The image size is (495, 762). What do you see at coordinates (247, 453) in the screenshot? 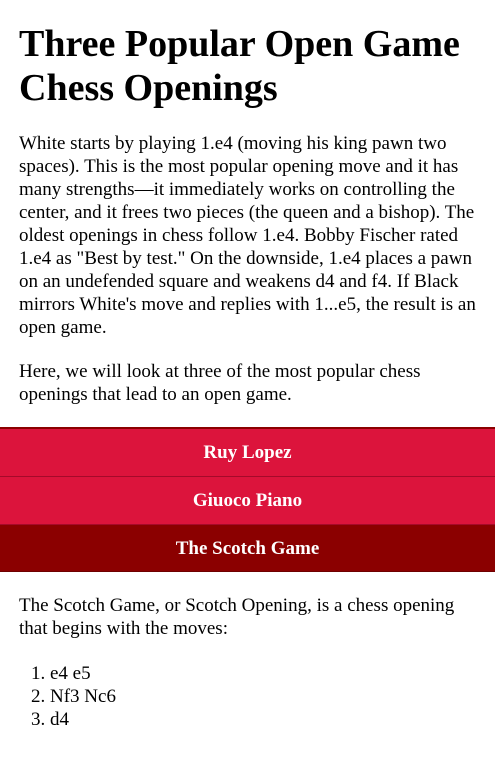
I see `tab-ruy-lopez: Ruy Lopez` at bounding box center [247, 453].